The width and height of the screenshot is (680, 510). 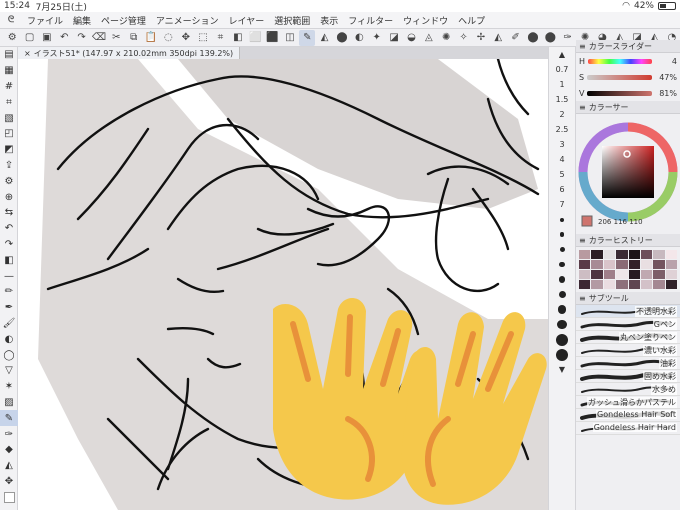 What do you see at coordinates (9, 213) in the screenshot?
I see `mirror-icon: ⇆` at bounding box center [9, 213].